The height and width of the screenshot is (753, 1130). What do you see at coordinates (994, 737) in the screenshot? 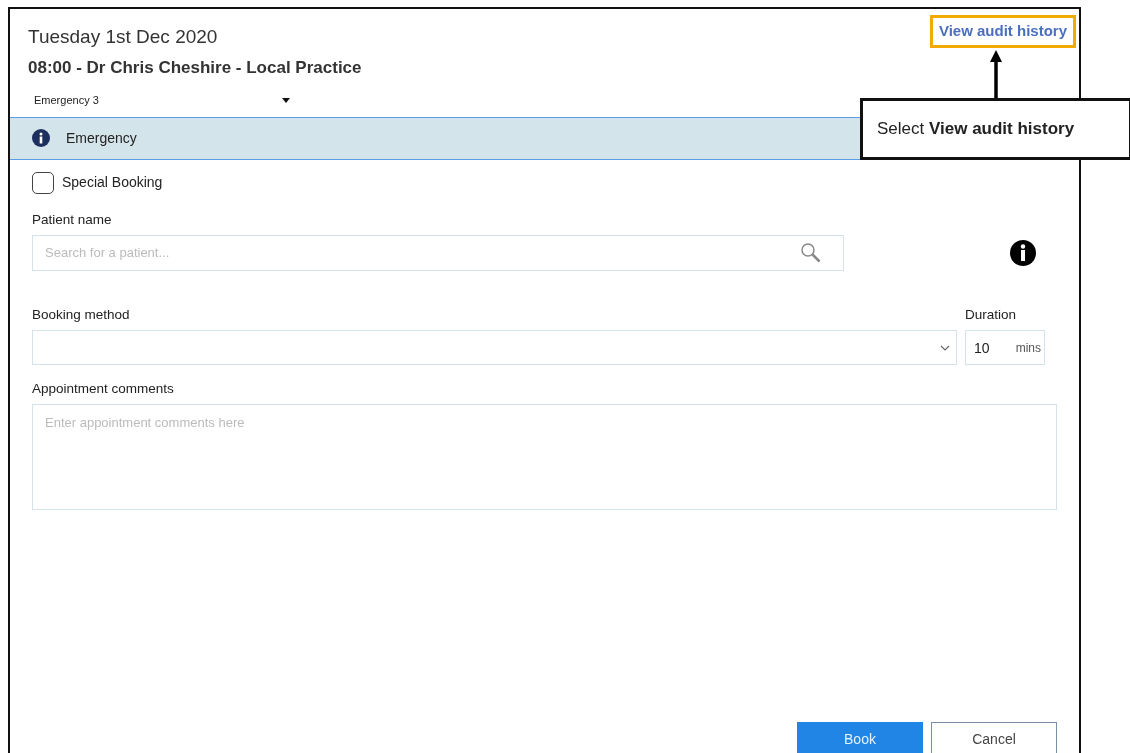
I see `cancel-button: Cancel` at bounding box center [994, 737].